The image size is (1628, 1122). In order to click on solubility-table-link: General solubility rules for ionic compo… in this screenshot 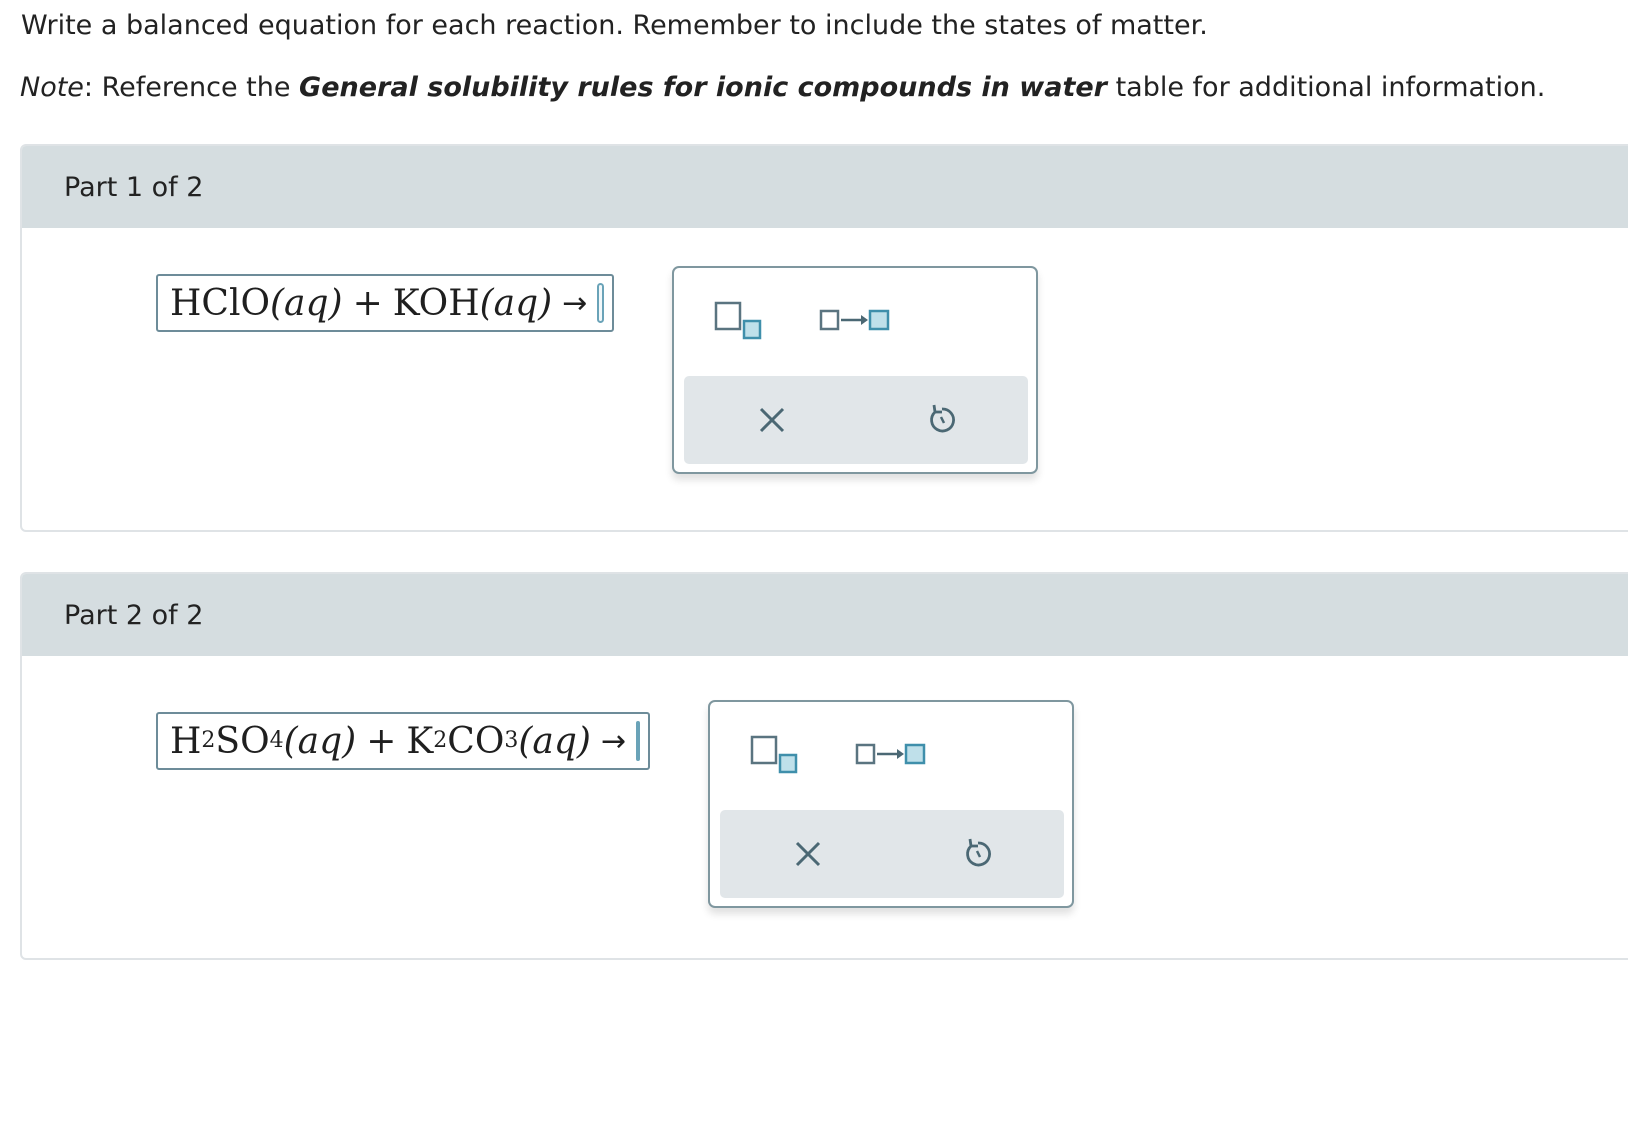, I will do `click(703, 87)`.